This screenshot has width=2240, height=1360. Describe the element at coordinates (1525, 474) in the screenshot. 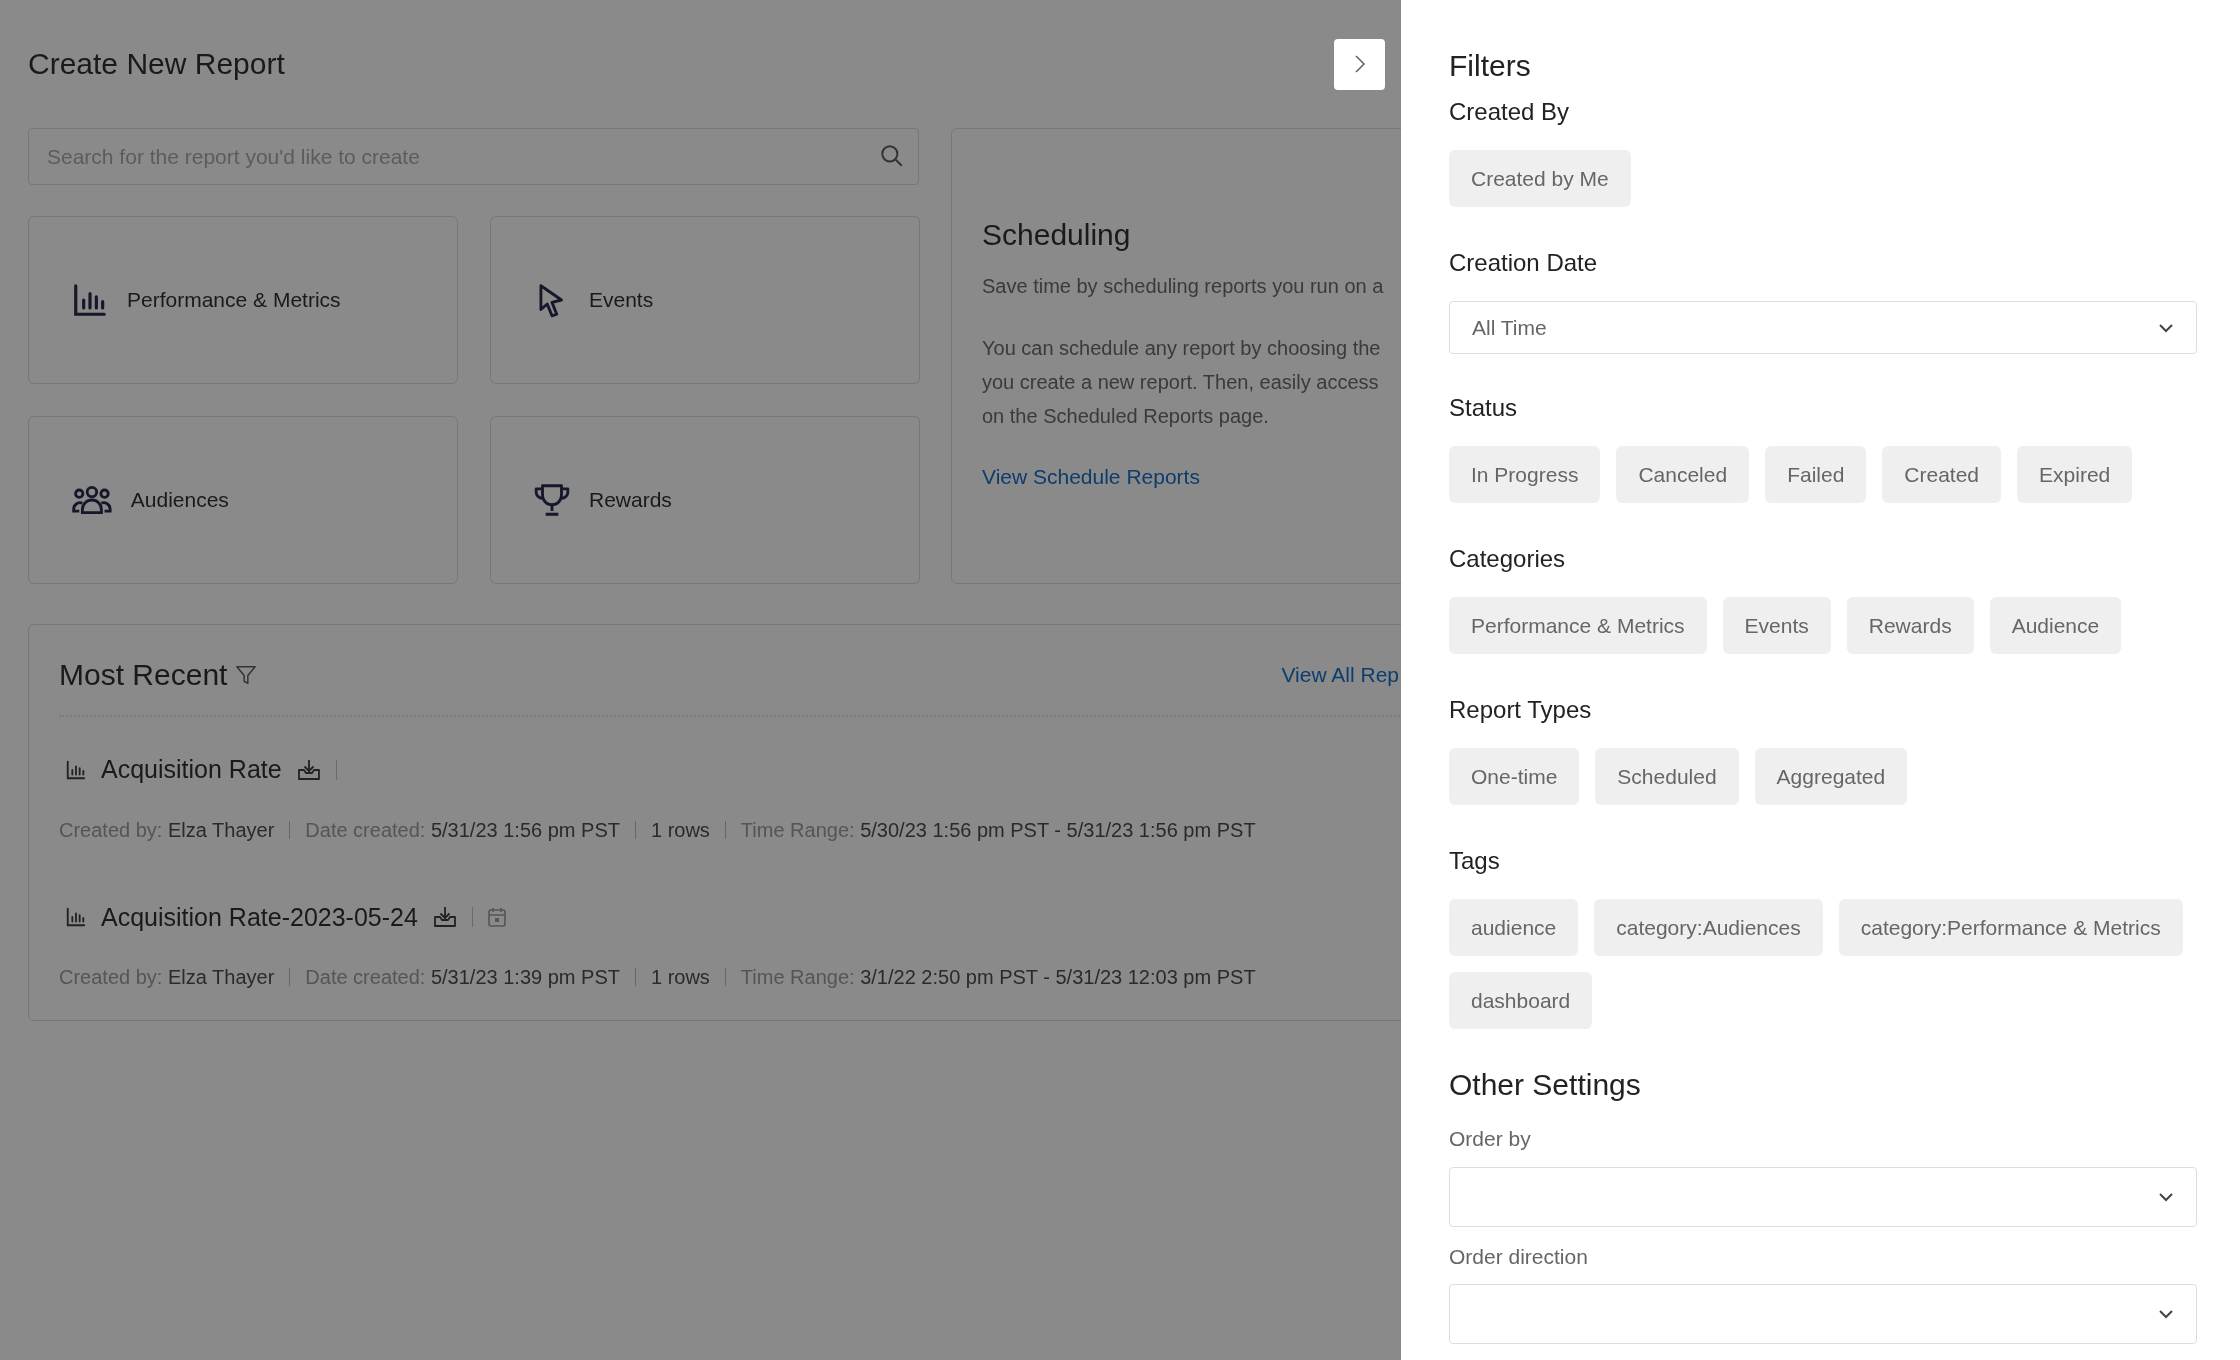

I see `filter-chip: In Progress` at that location.